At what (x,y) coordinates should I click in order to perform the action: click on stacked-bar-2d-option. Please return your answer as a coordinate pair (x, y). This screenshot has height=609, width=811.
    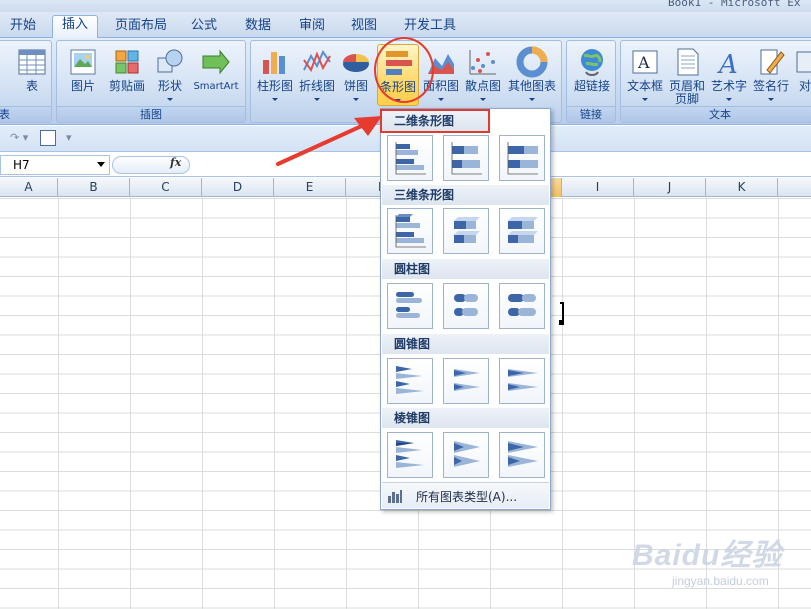
    Looking at the image, I should click on (466, 158).